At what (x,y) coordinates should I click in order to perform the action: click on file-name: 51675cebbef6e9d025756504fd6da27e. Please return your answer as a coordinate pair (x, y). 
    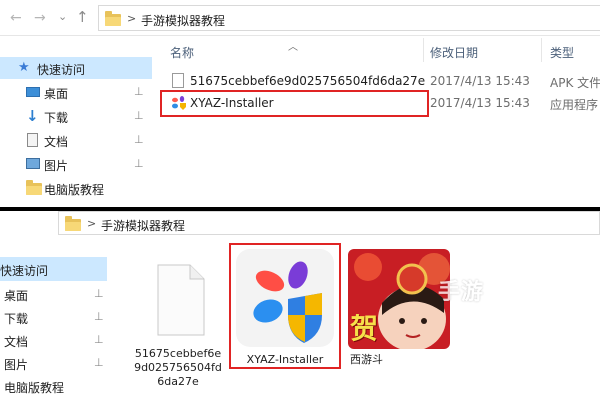
    Looking at the image, I should click on (308, 81).